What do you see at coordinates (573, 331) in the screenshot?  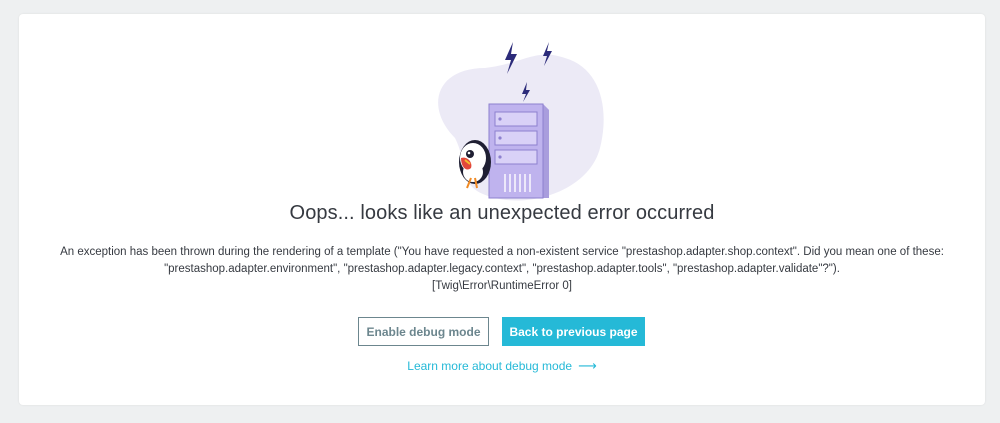 I see `back-to-previous-page-button: Back to previous page` at bounding box center [573, 331].